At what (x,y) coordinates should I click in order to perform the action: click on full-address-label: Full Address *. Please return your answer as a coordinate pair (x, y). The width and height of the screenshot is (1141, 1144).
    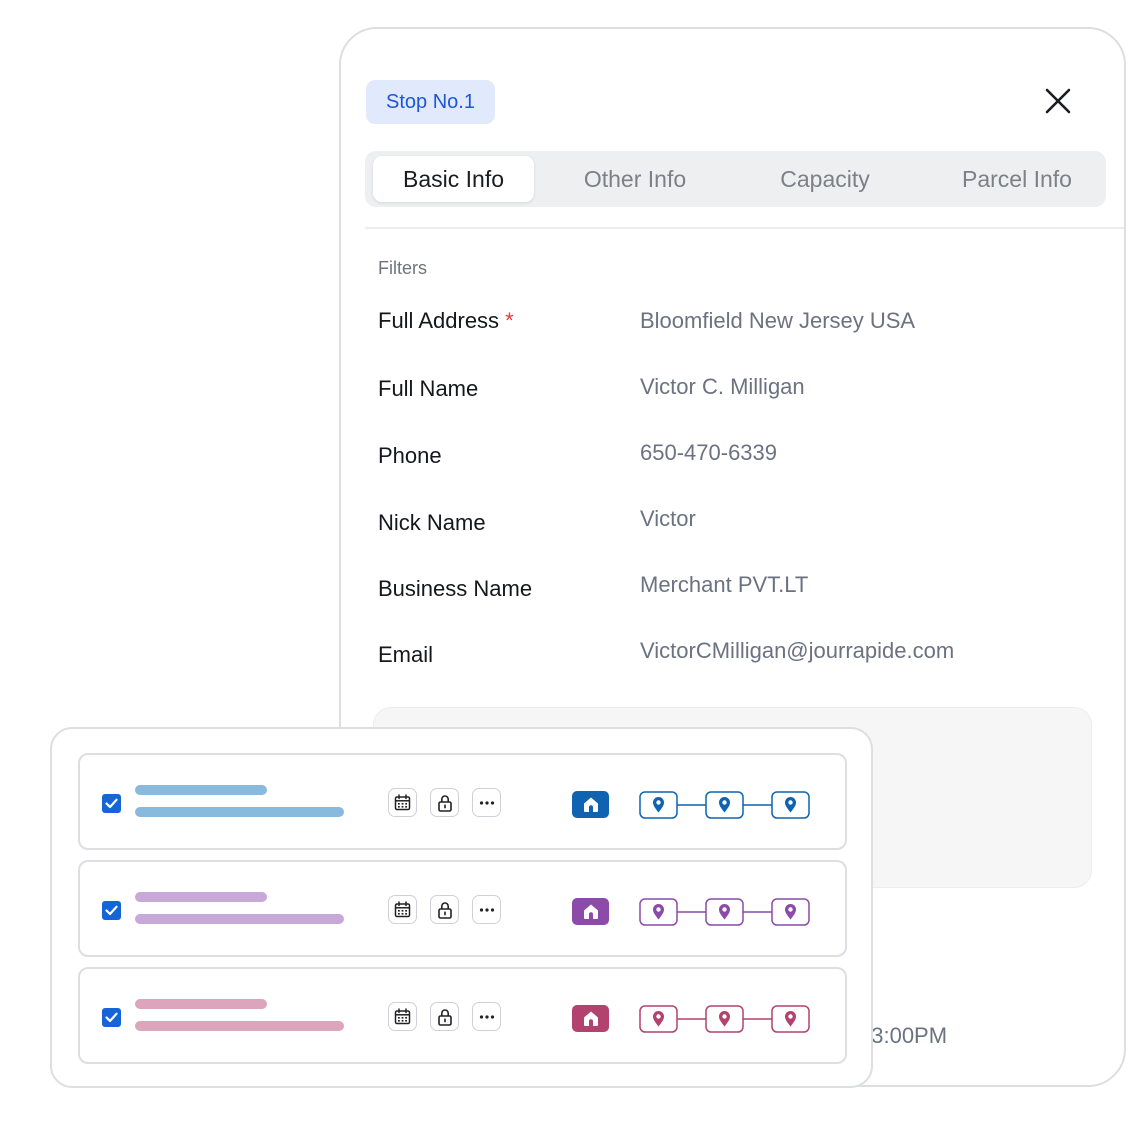
    Looking at the image, I should click on (446, 321).